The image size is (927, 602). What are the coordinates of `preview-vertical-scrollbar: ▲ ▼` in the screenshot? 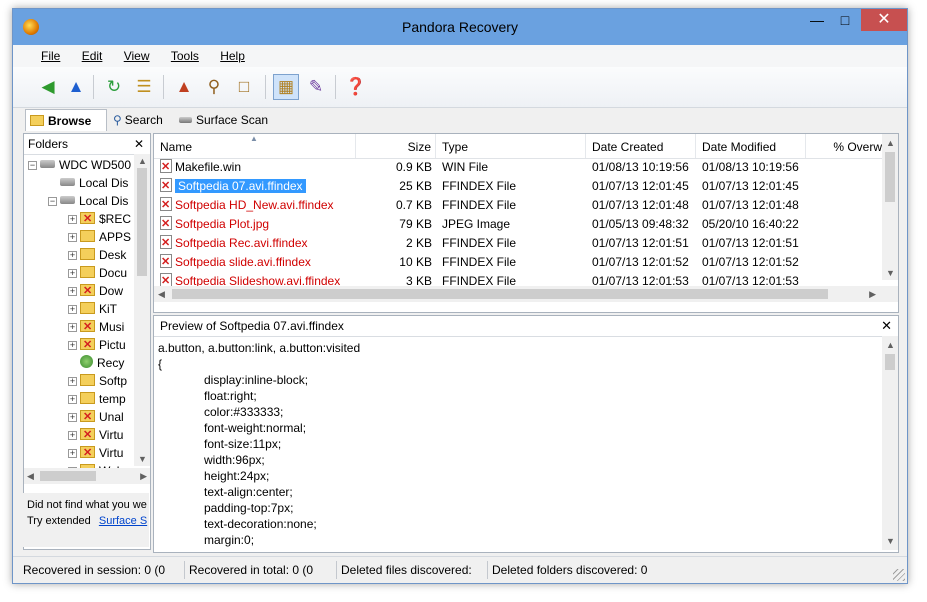 It's located at (890, 443).